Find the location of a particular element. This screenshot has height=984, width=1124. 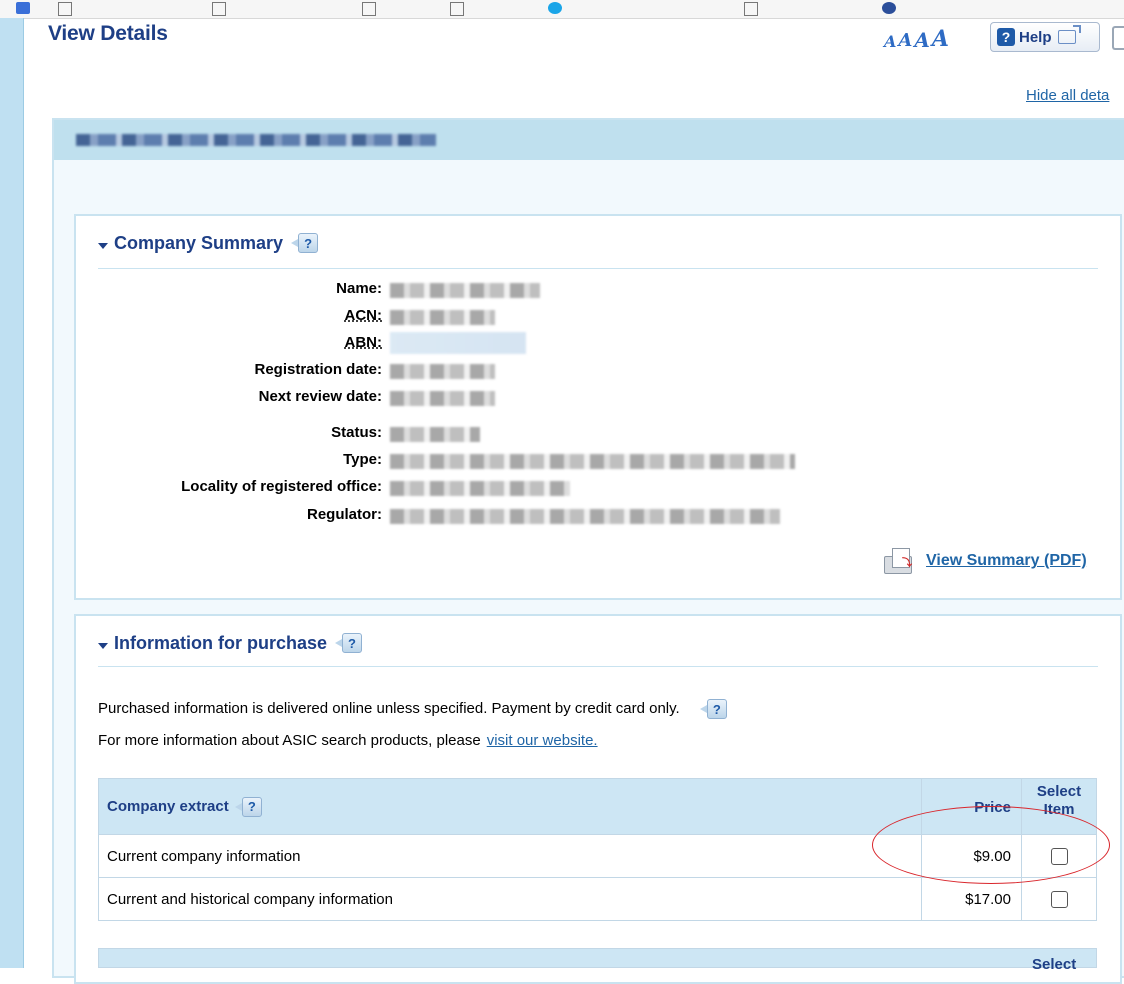

company-name-header is located at coordinates (589, 140).